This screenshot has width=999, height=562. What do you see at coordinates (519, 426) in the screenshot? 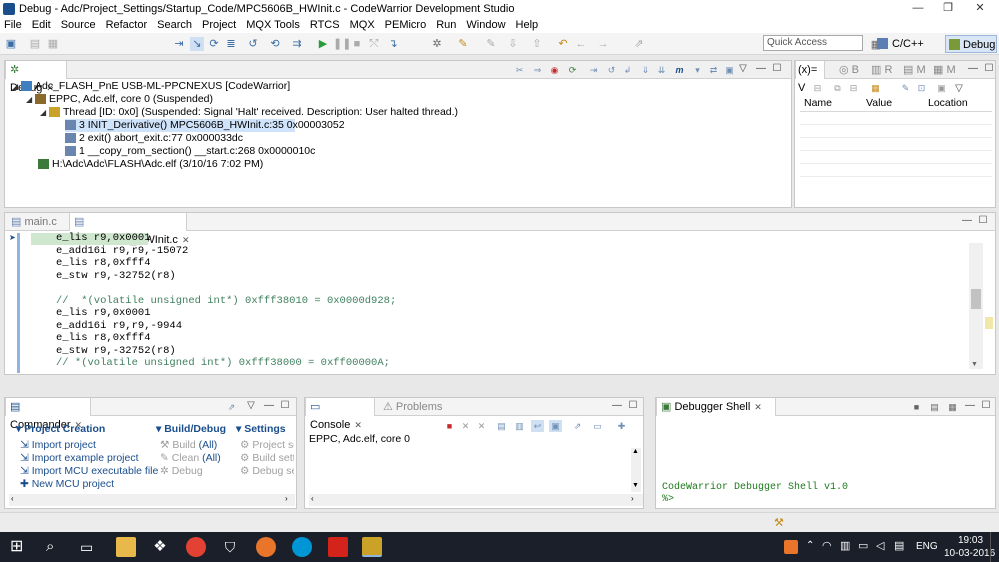
I see `scroll-lock-icon: ▥` at bounding box center [519, 426].